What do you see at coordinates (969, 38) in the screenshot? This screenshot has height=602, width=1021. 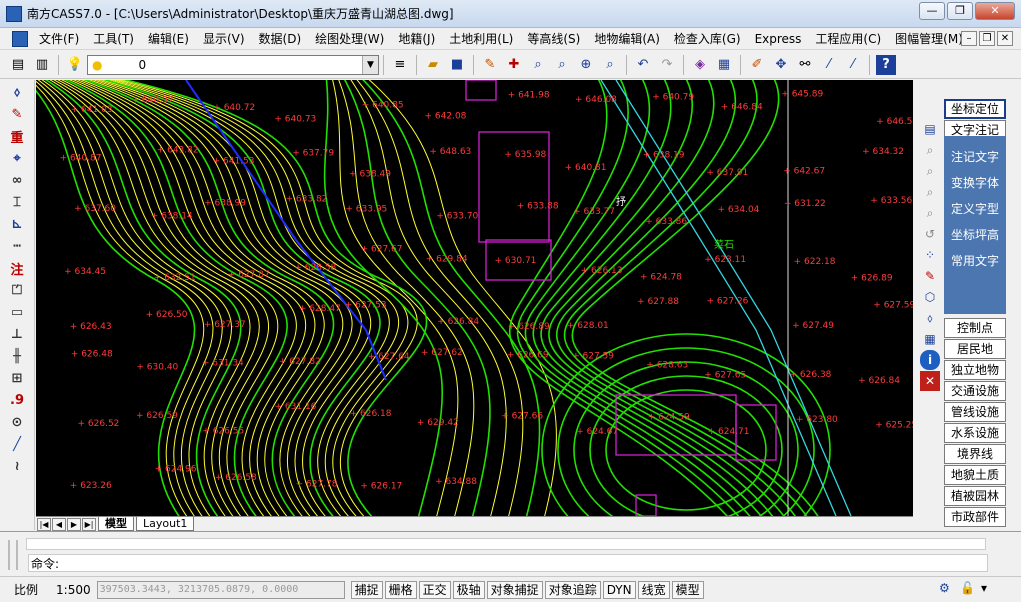 I see `mdi-minimize-button: –` at bounding box center [969, 38].